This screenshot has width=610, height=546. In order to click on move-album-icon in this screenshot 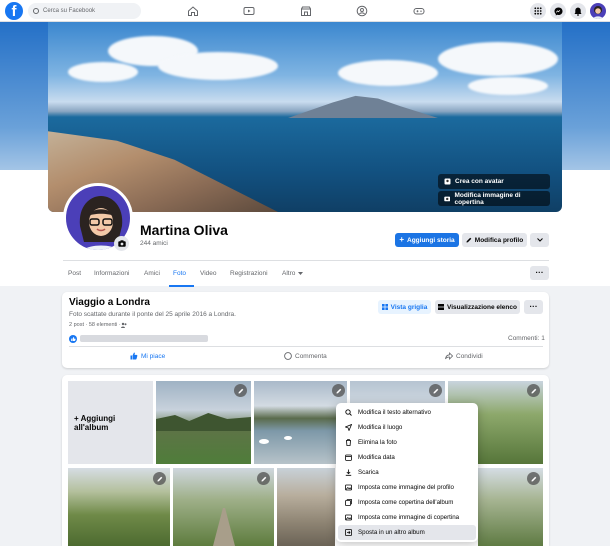, I will do `click(348, 532)`.